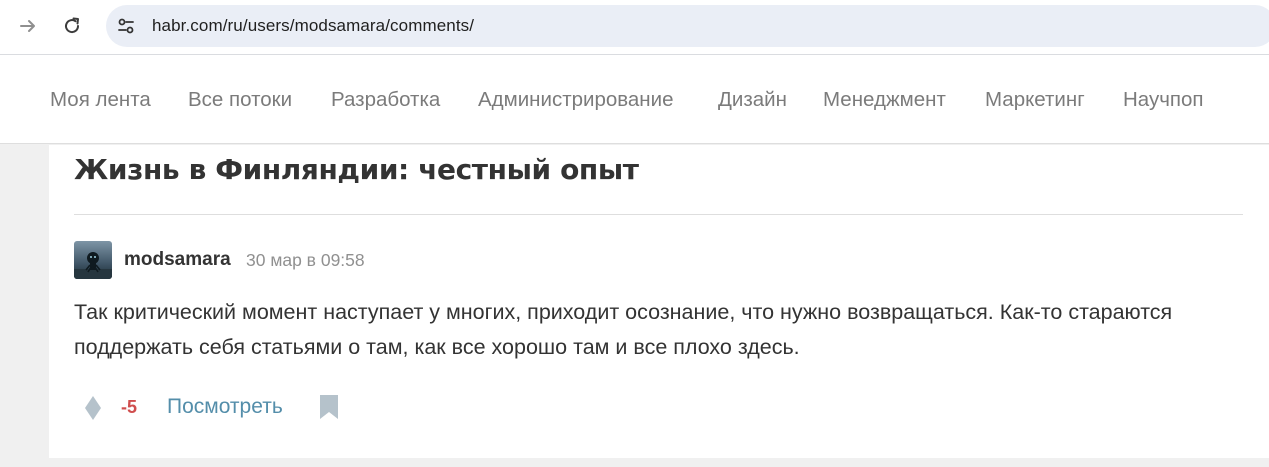  I want to click on url-text: habr.com/ru/users/modsamara/comments/, so click(313, 26).